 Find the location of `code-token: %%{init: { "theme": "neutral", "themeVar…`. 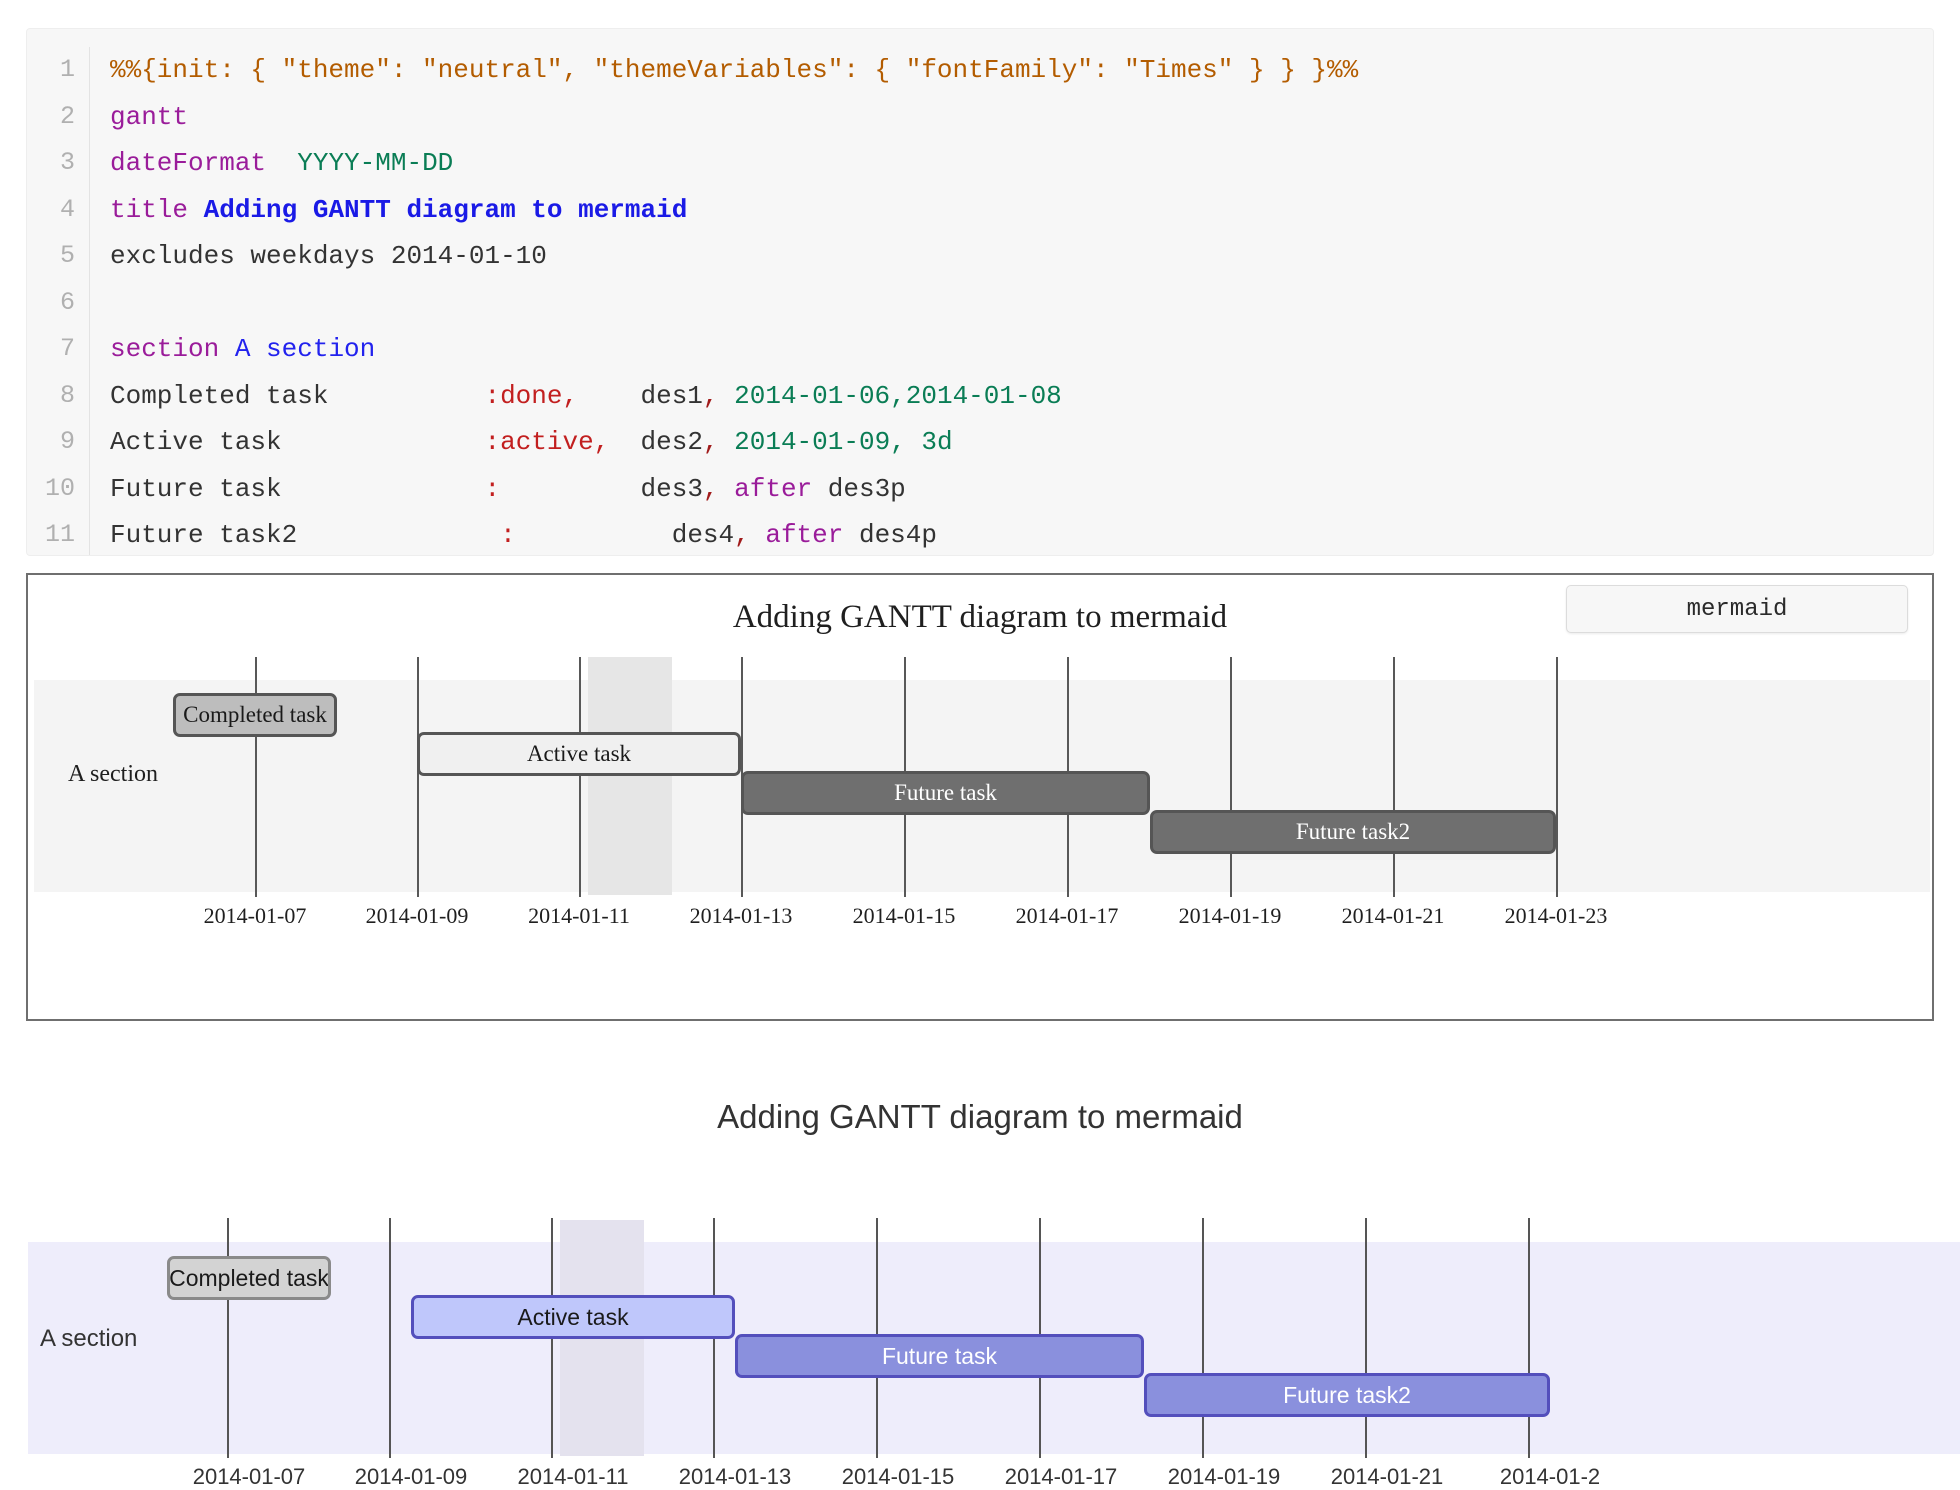

code-token: %%{init: { "theme": "neutral", "themeVar… is located at coordinates (734, 70).